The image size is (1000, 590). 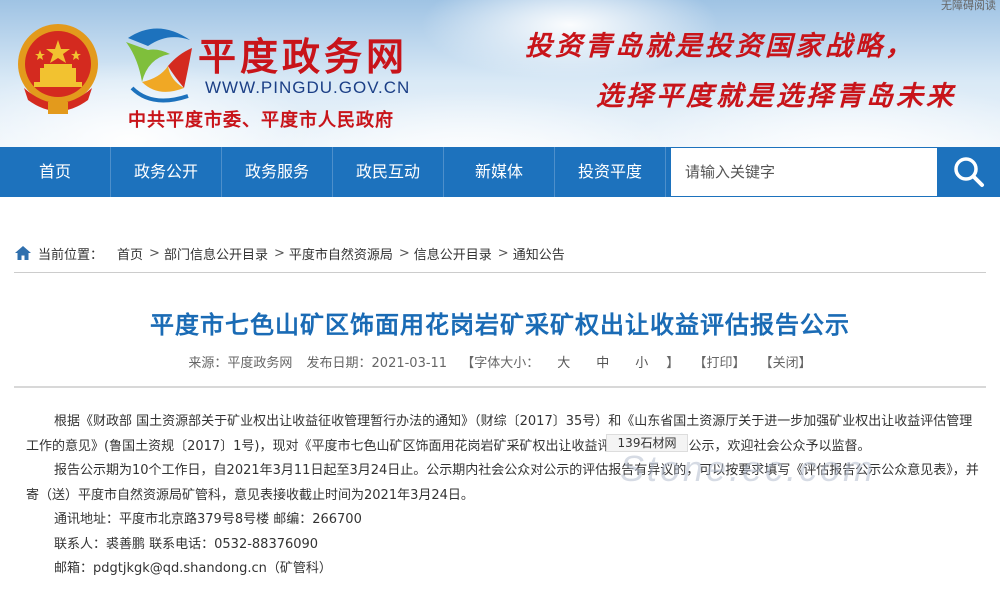 I want to click on breadcrumb-divider, so click(x=500, y=272).